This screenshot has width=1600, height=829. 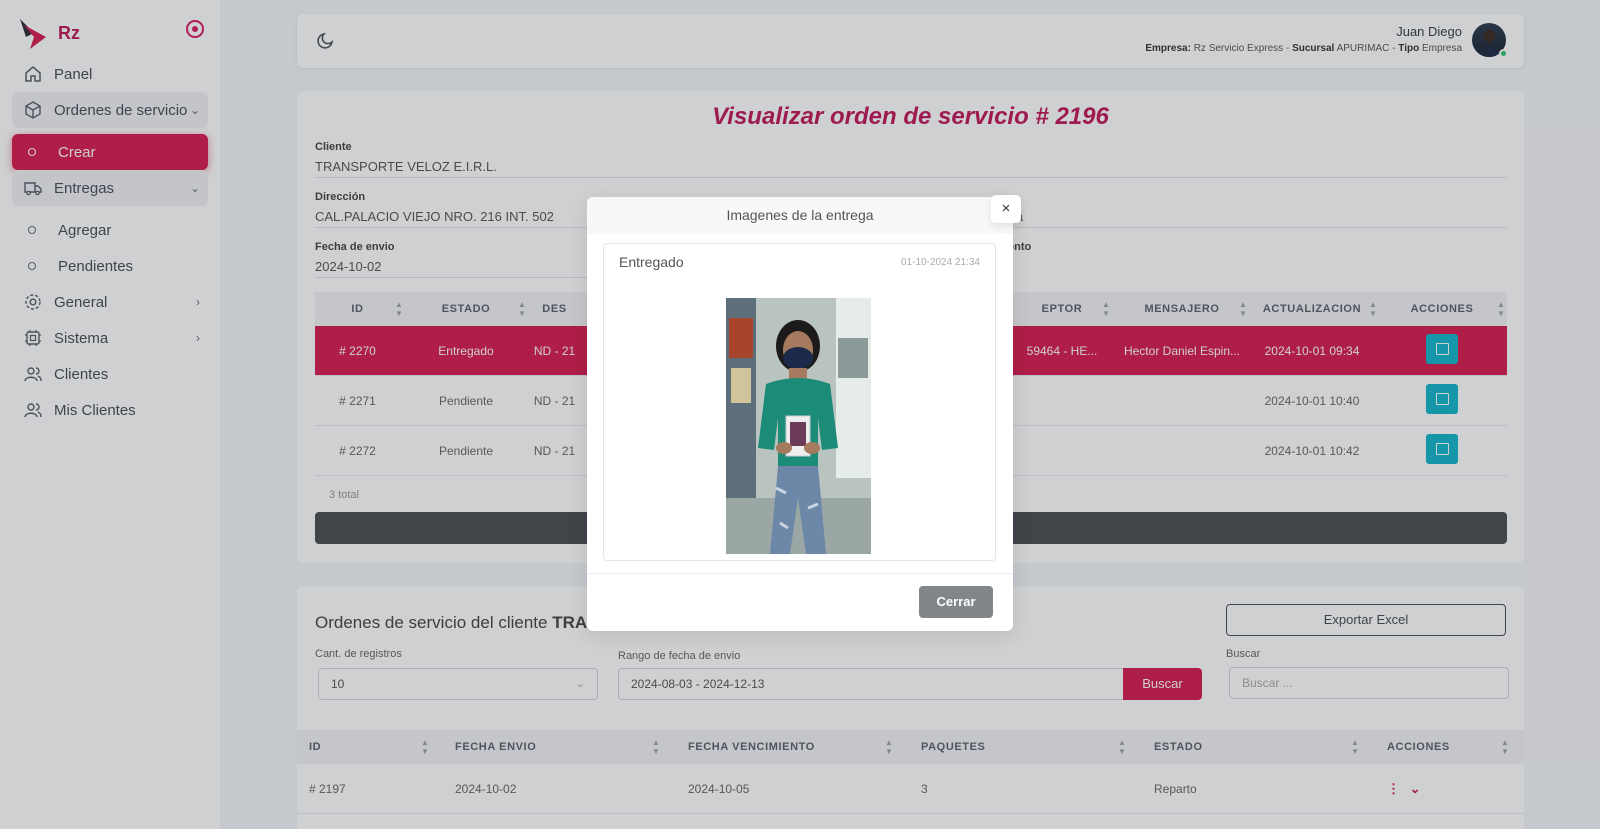 I want to click on cerrar-button: Cerrar, so click(x=956, y=602).